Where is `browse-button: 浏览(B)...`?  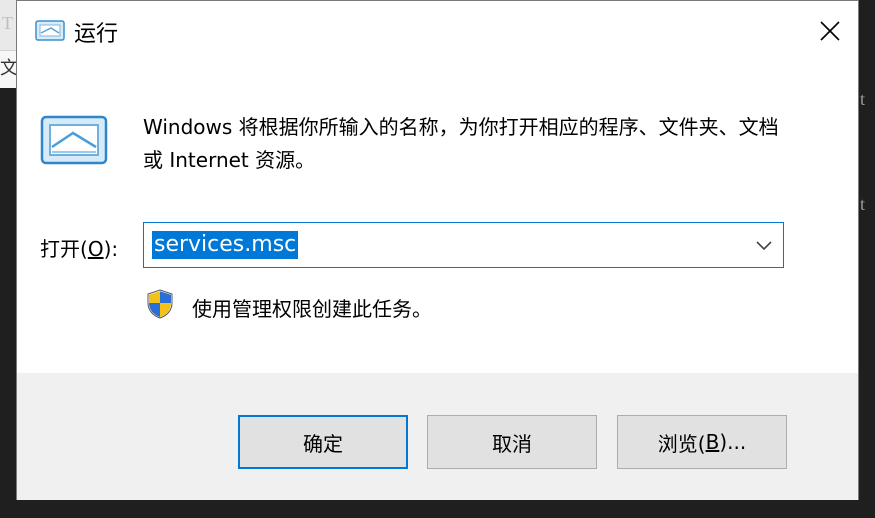 browse-button: 浏览(B)... is located at coordinates (702, 442).